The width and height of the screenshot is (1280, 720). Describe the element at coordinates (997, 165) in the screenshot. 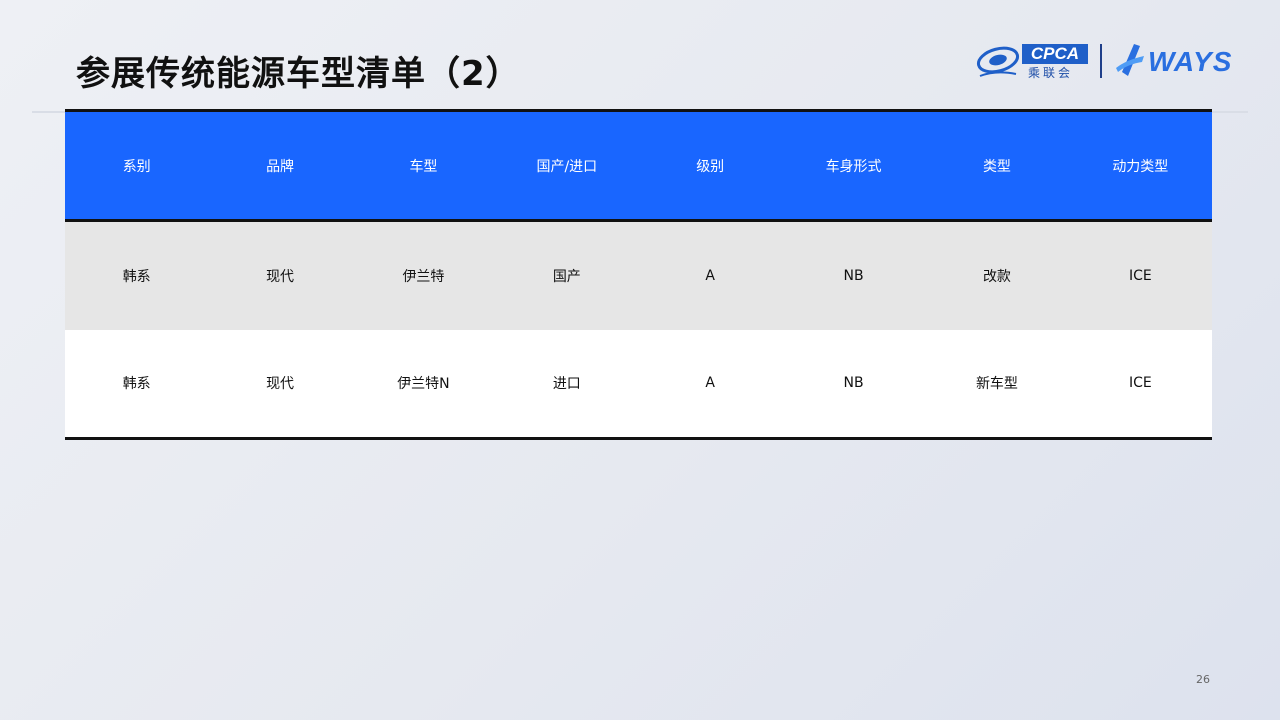

I see `header-cell: 类型` at that location.